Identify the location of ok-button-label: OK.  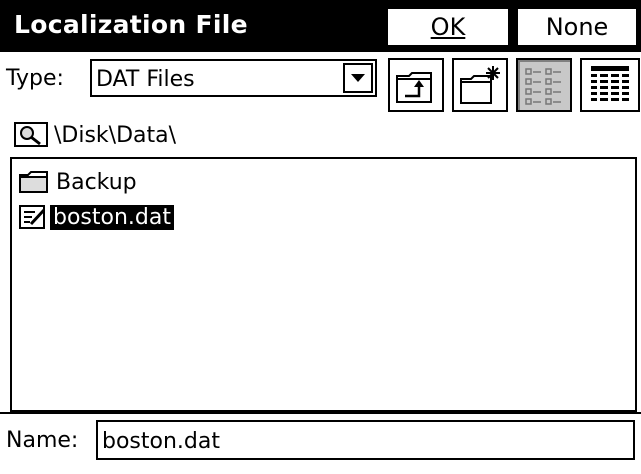
(448, 27).